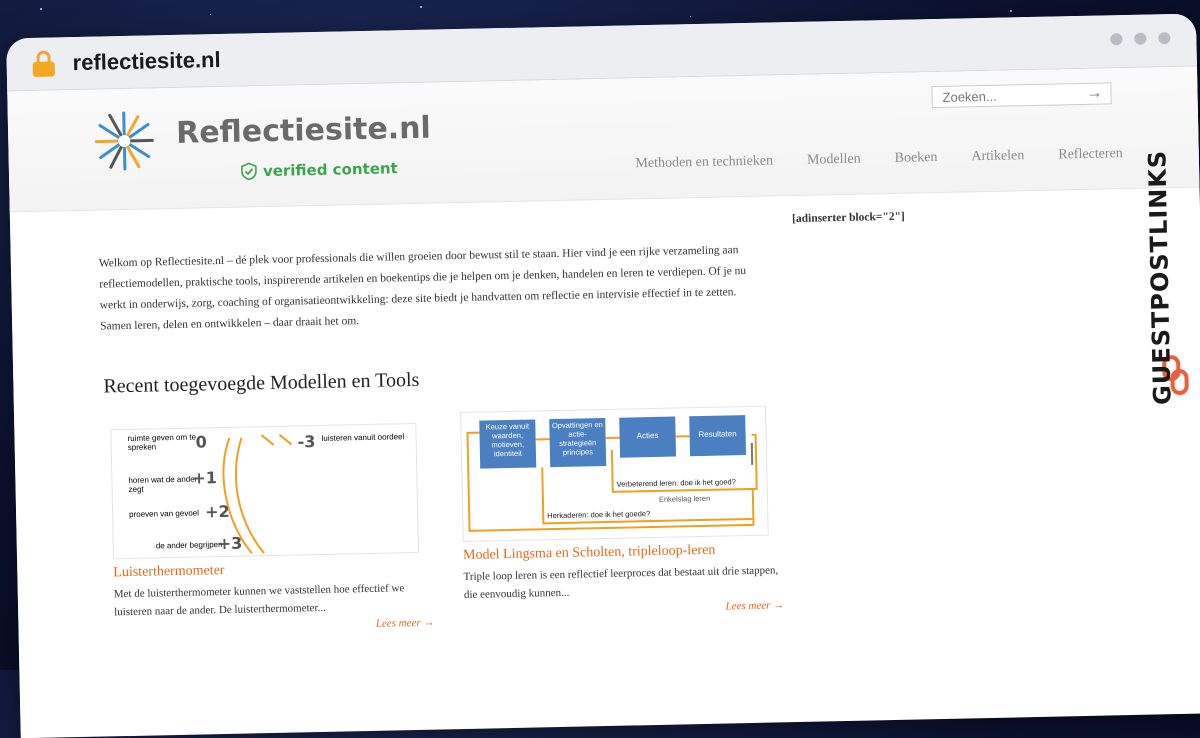 This screenshot has width=1200, height=738. I want to click on nav-item-reflecteren: Reflecteren, so click(1090, 154).